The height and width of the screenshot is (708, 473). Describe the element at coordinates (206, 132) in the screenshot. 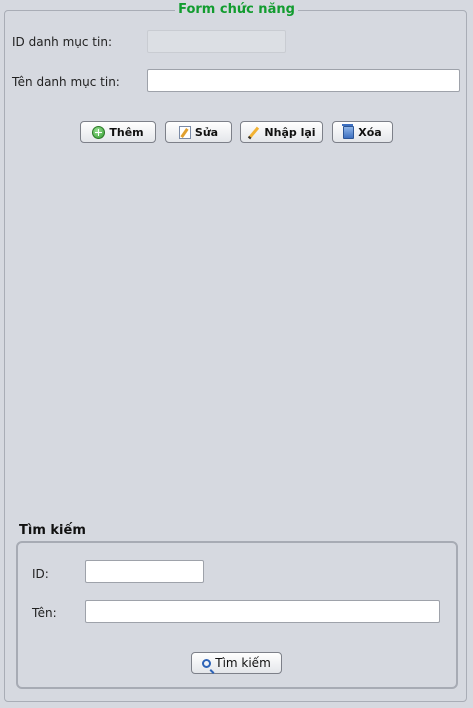

I see `edit-button-label: Sửa` at that location.